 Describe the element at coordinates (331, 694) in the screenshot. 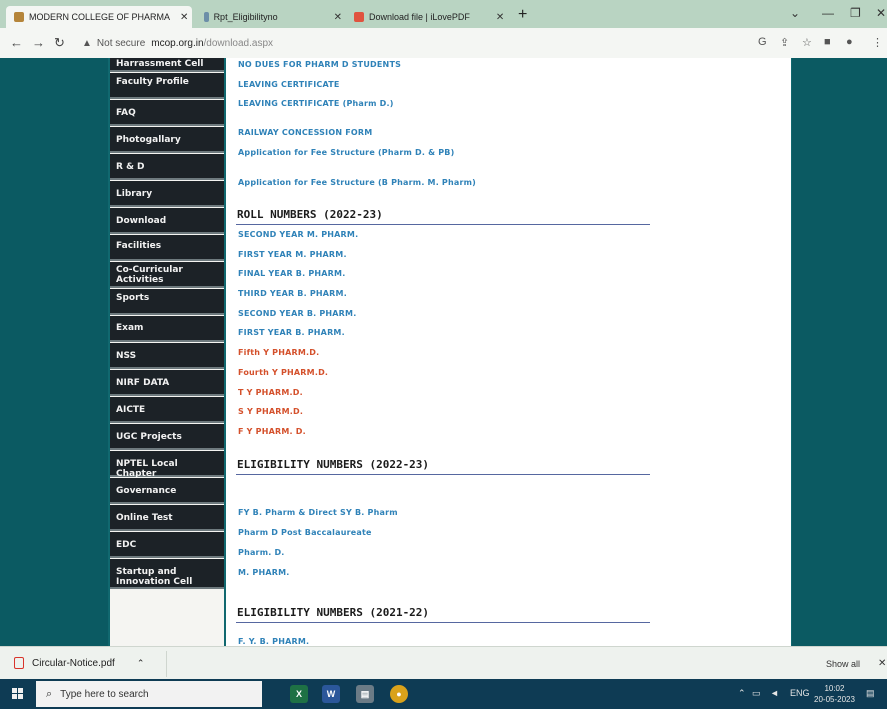

I see `word-icon: W` at that location.